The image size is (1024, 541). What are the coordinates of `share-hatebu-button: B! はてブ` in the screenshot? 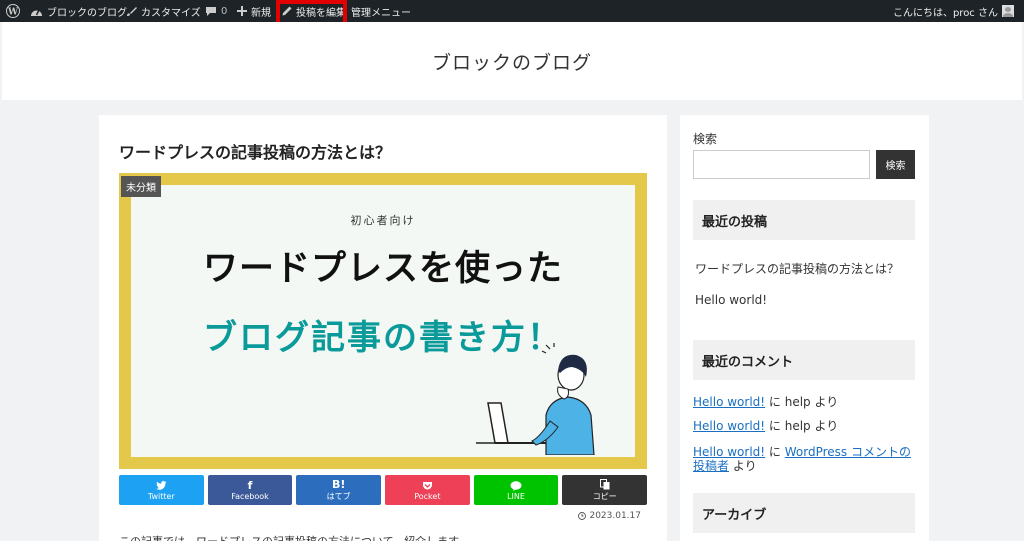 It's located at (339, 490).